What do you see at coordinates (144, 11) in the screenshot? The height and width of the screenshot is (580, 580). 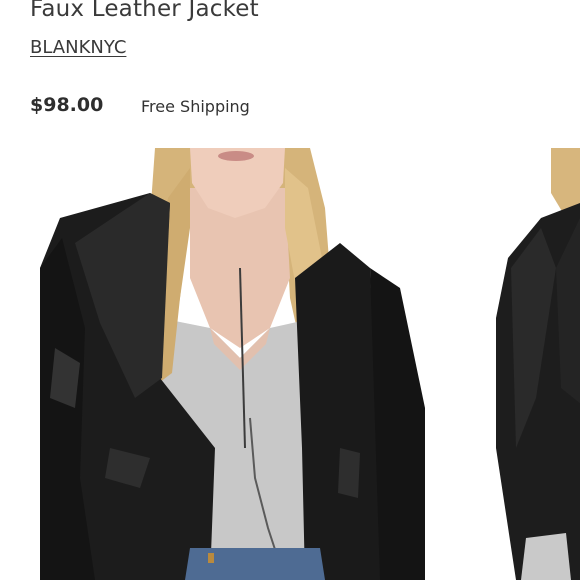 I see `product-title: Faux Leather Jacket` at bounding box center [144, 11].